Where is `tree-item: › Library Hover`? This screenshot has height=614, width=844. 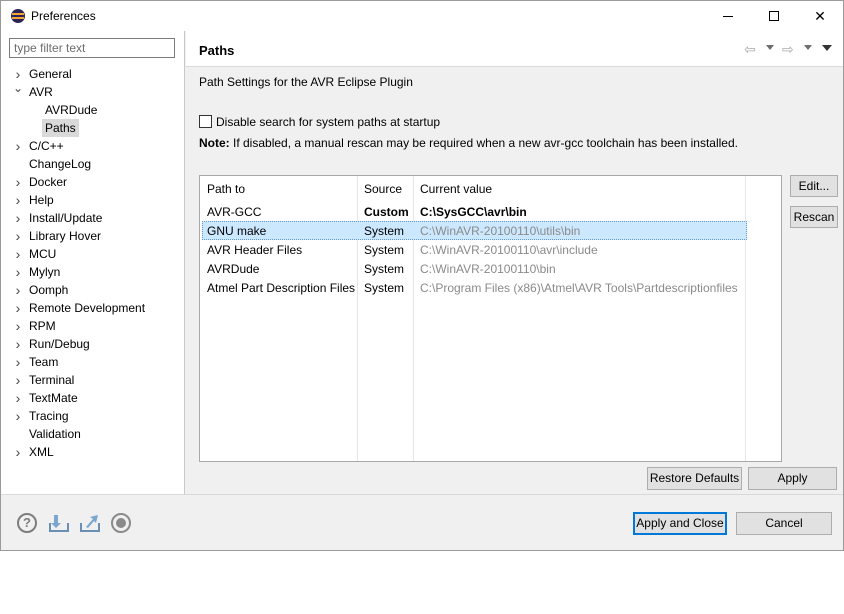 tree-item: › Library Hover is located at coordinates (93, 236).